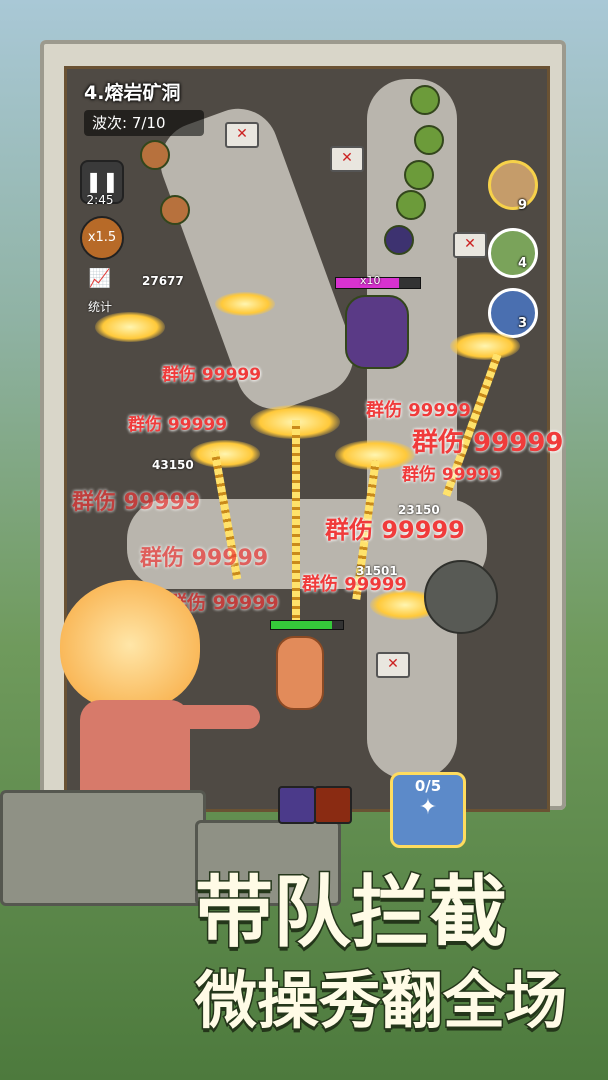 The height and width of the screenshot is (1080, 608). I want to click on card-counter: 0/5 ✦, so click(428, 810).